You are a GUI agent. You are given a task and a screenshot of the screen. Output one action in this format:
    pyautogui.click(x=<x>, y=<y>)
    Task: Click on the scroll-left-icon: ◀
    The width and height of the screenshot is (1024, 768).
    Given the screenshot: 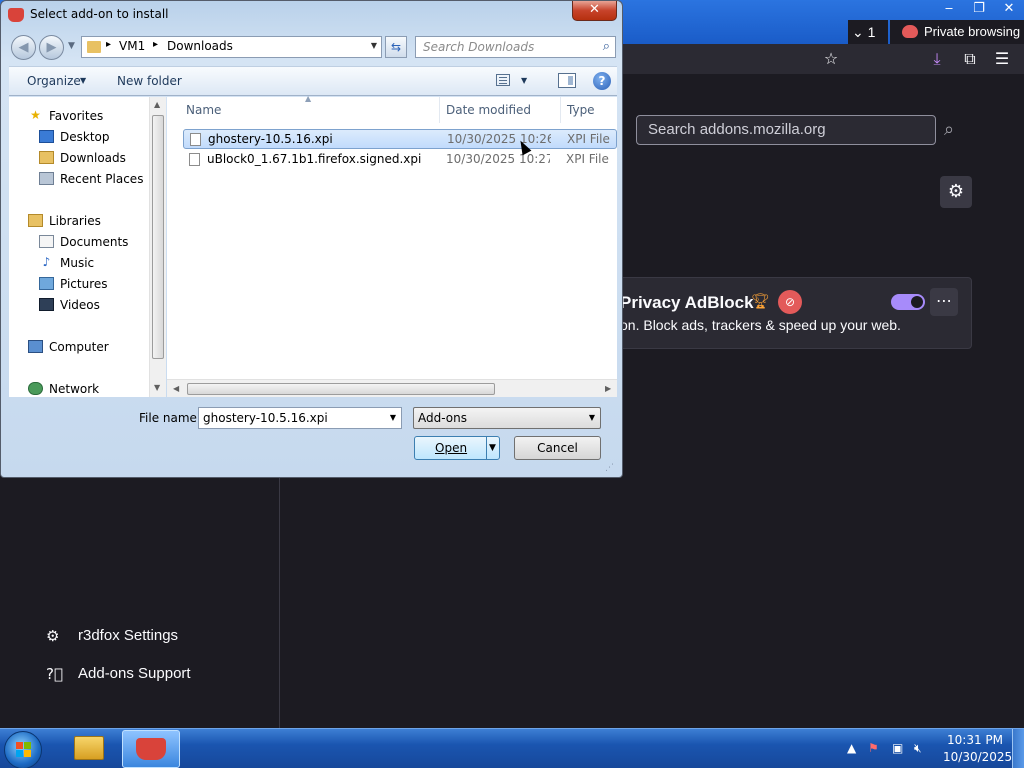 What is the action you would take?
    pyautogui.click(x=176, y=388)
    